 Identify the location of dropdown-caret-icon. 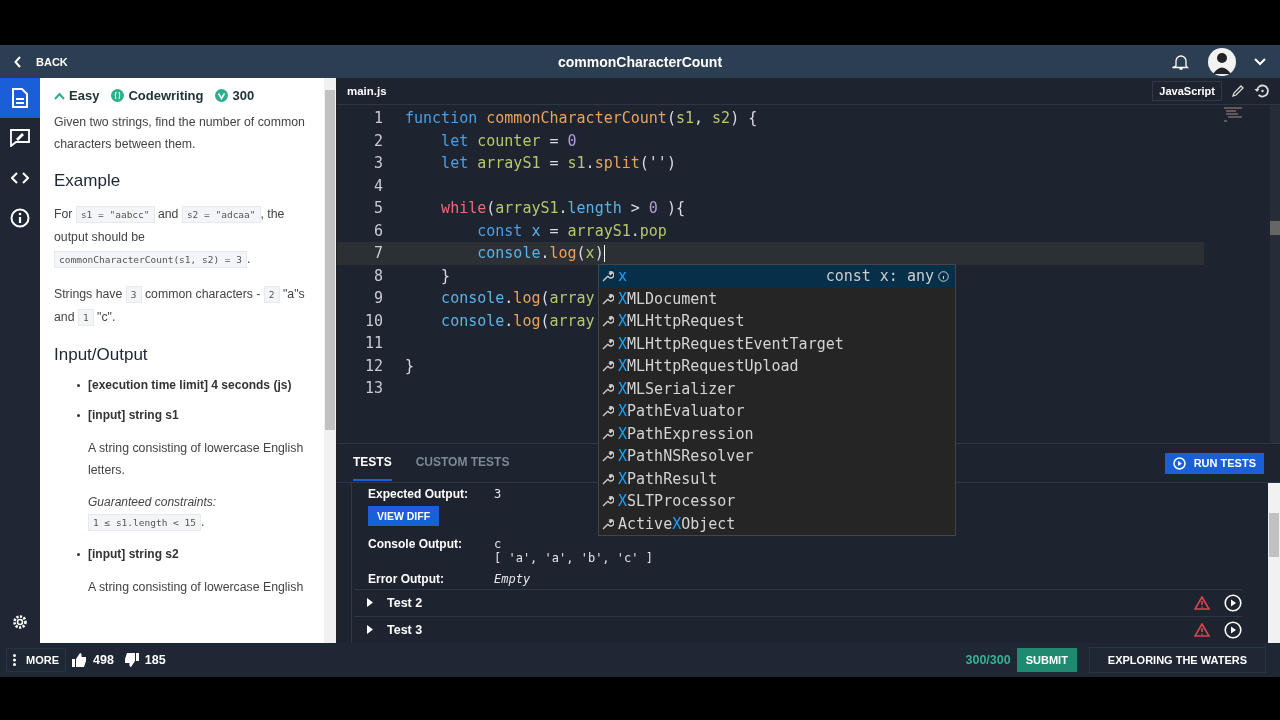
(1260, 61).